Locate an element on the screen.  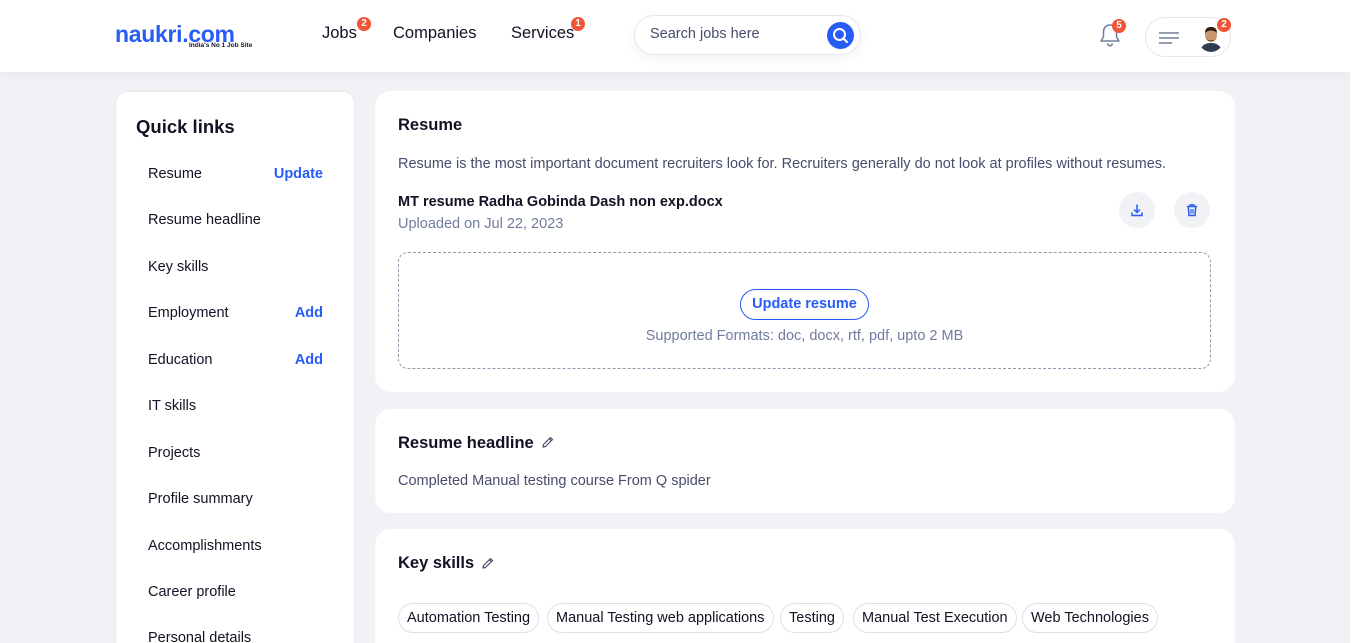
quick-link-key-skills: Key skills is located at coordinates (235, 267).